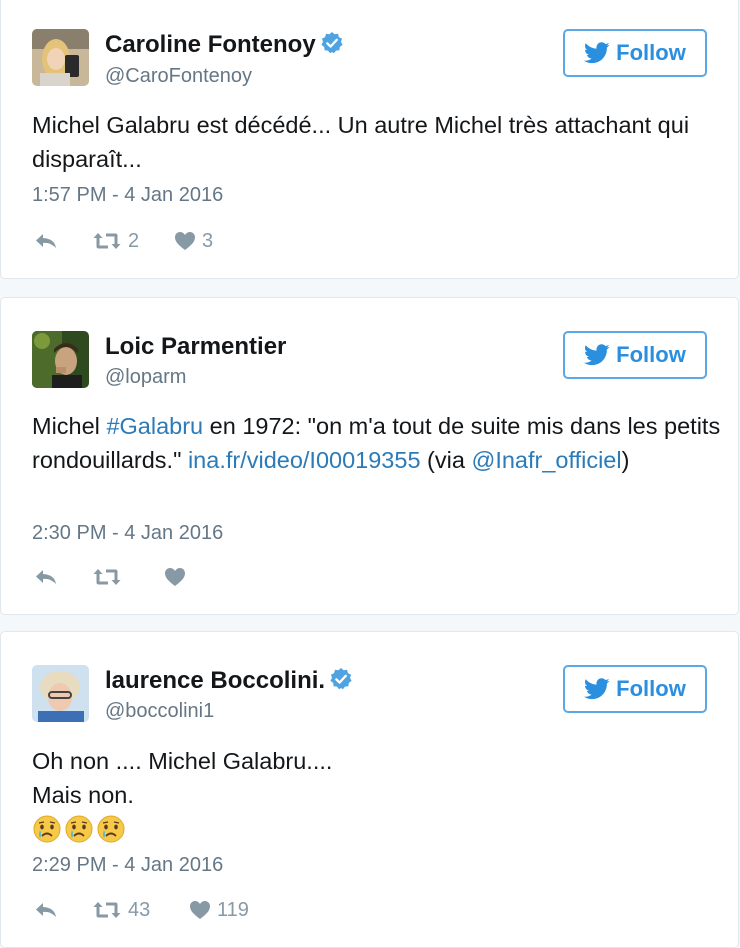 The width and height of the screenshot is (740, 948). Describe the element at coordinates (83, 795) in the screenshot. I see `text-line: Mais non.` at that location.